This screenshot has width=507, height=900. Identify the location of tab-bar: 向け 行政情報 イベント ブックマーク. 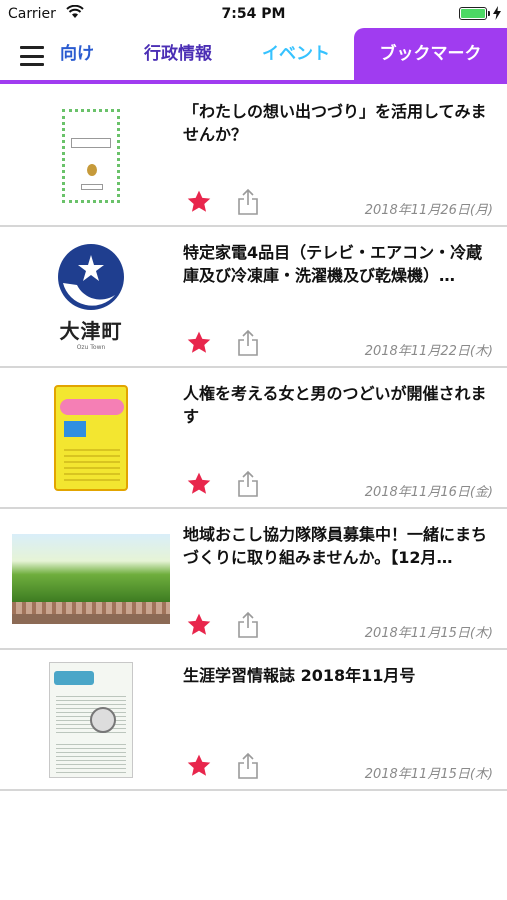
(253, 56).